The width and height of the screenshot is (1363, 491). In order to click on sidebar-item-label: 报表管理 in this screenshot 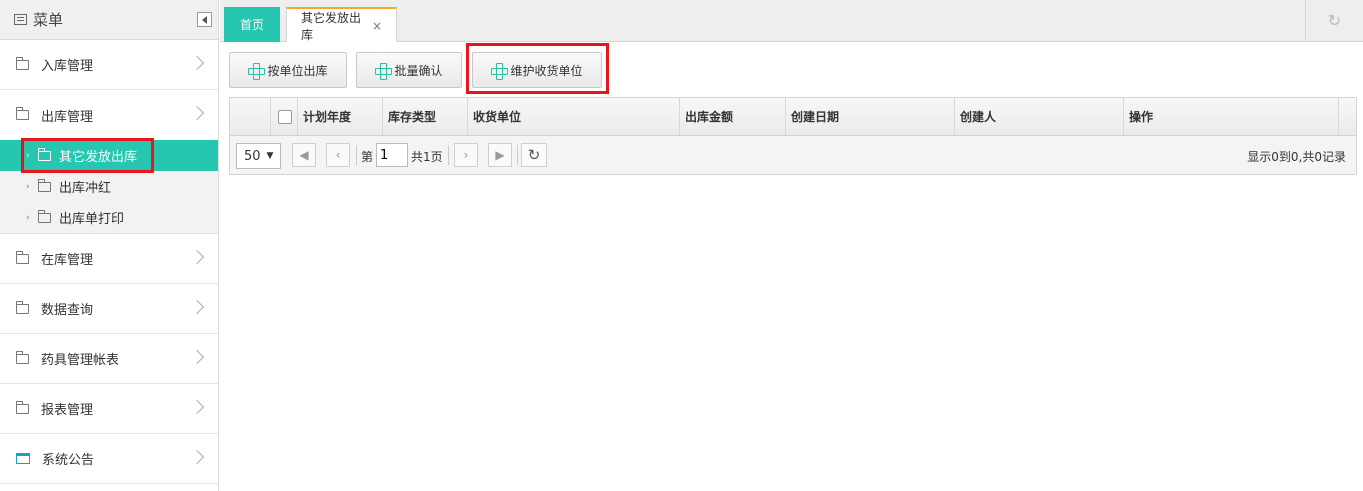, I will do `click(67, 410)`.